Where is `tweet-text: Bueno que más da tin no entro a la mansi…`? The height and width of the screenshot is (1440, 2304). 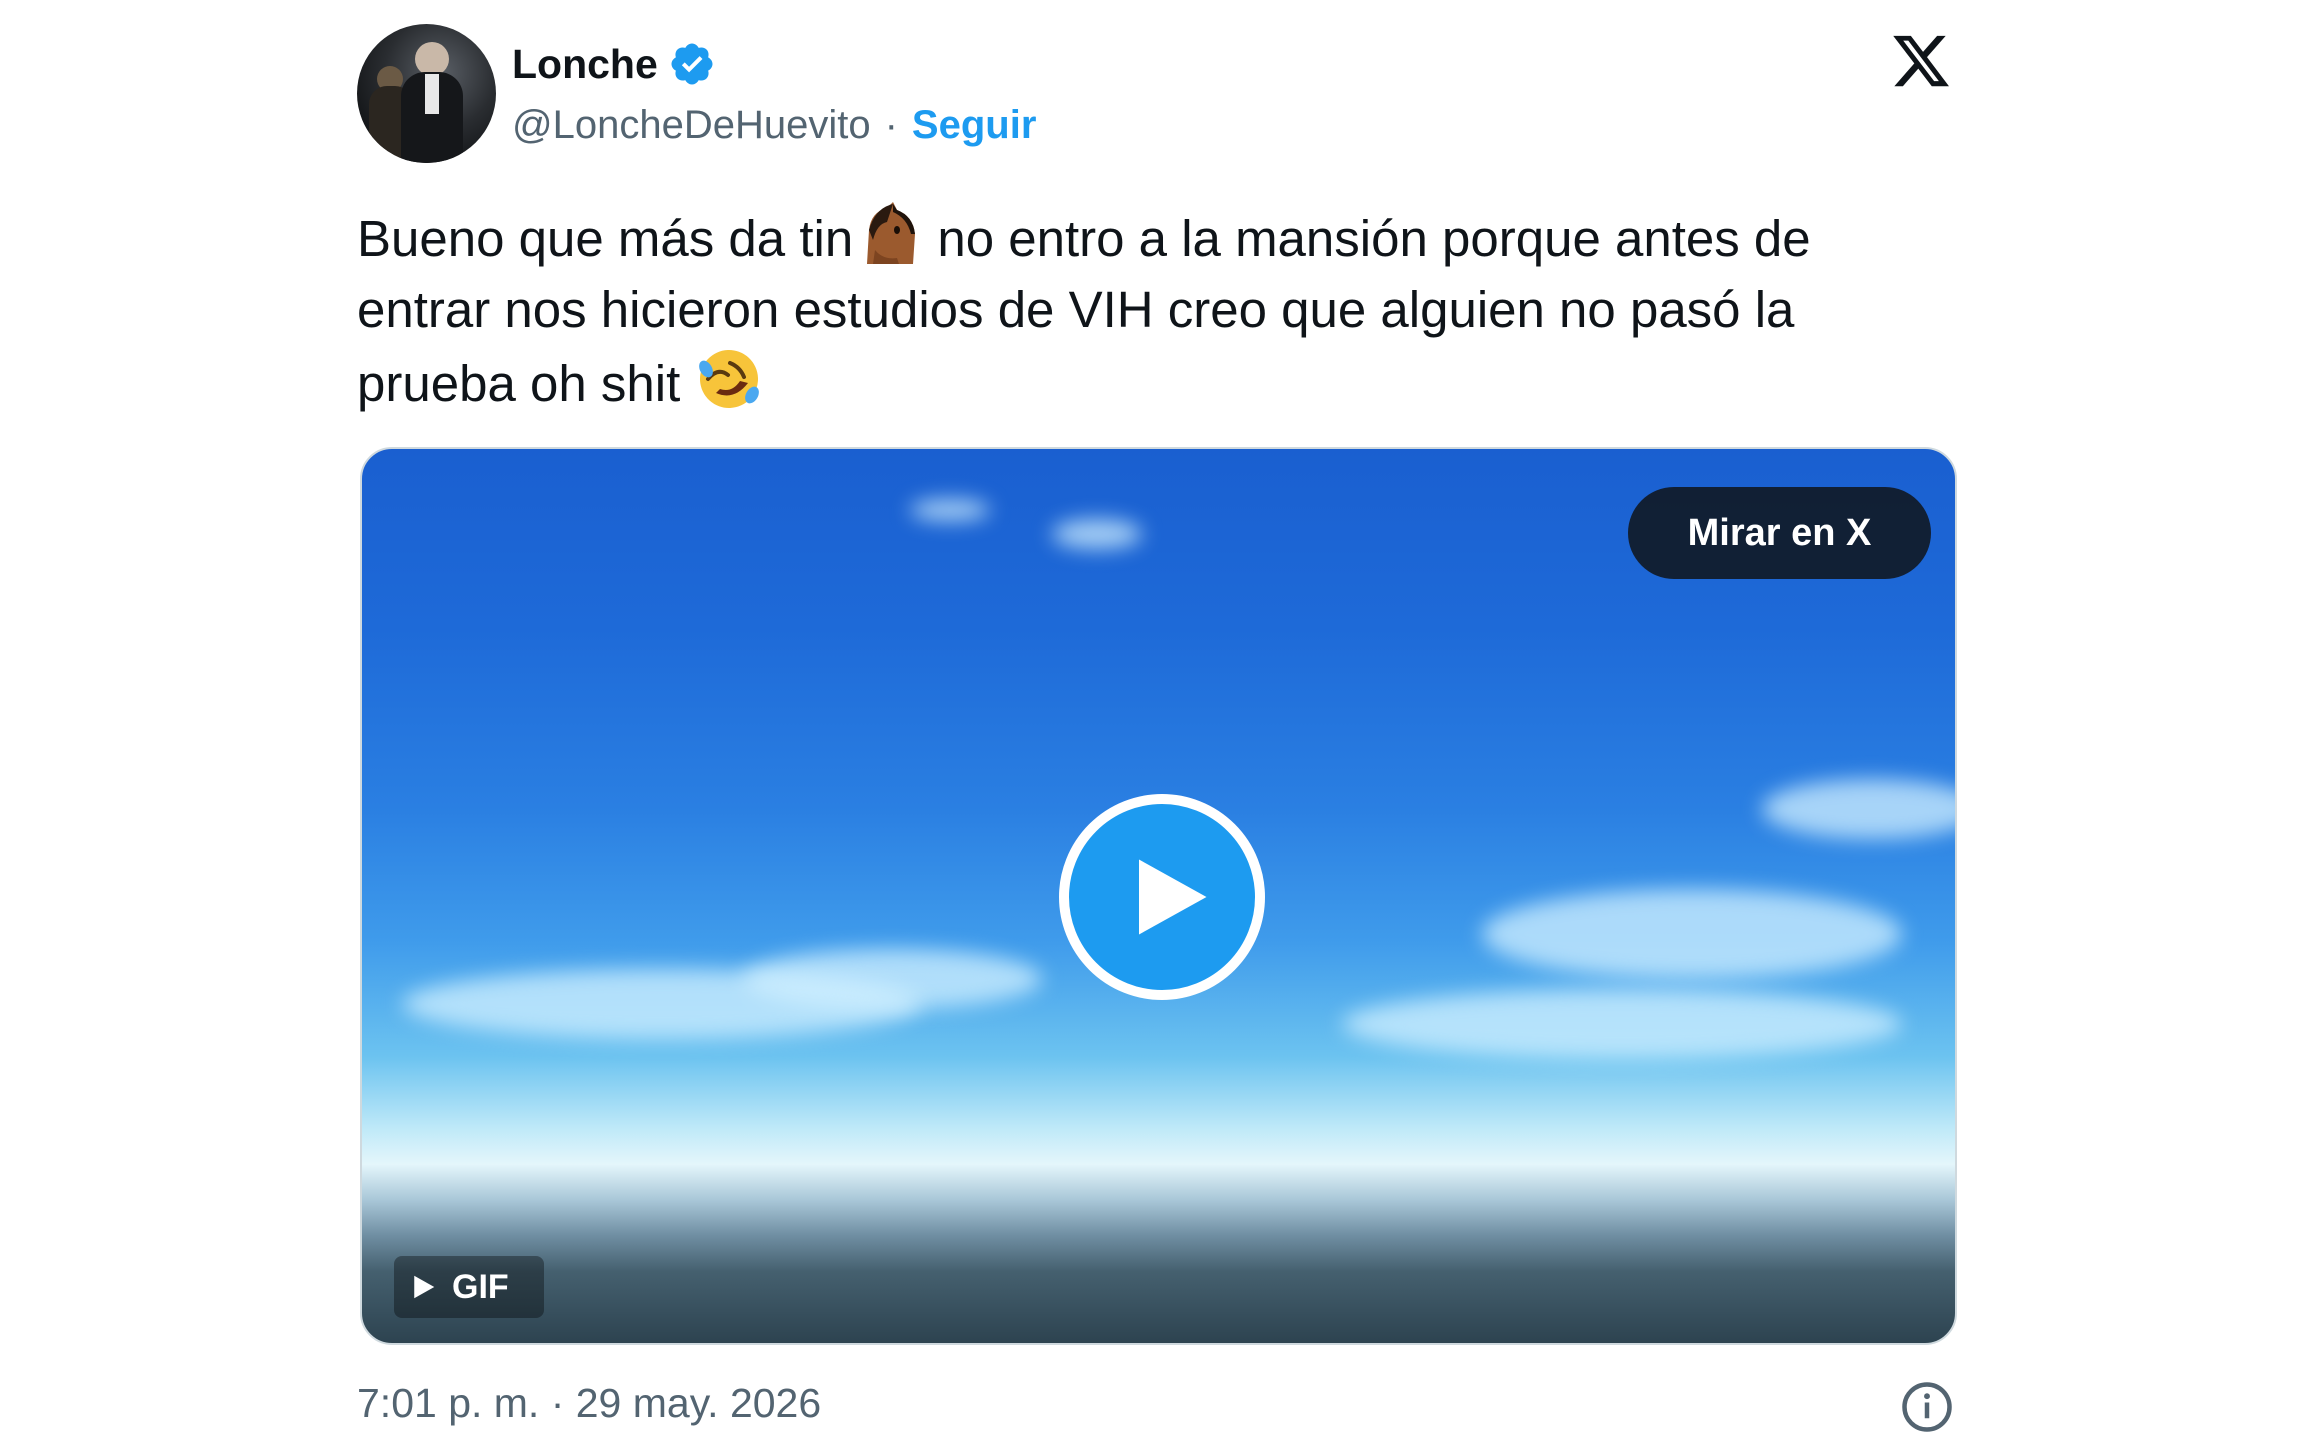 tweet-text: Bueno que más da tin no entro a la mansi… is located at coordinates (1157, 309).